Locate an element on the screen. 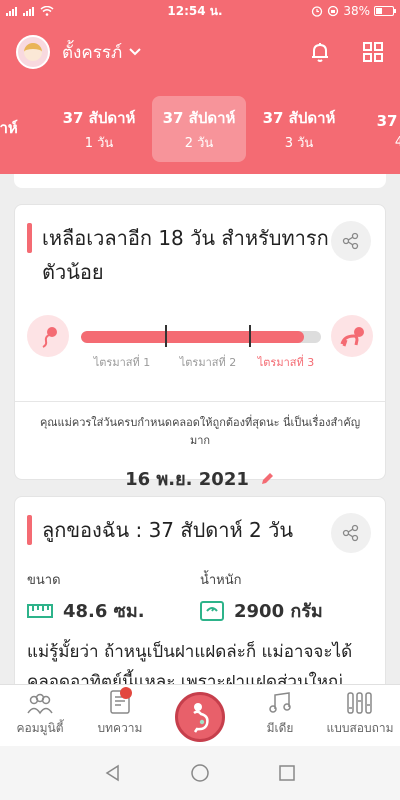  home-icon is located at coordinates (200, 773).